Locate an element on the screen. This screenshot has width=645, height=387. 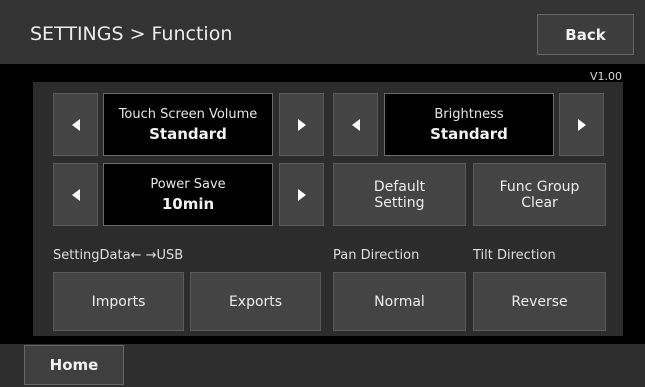
func-group-clear-line1: Func Group is located at coordinates (539, 186).